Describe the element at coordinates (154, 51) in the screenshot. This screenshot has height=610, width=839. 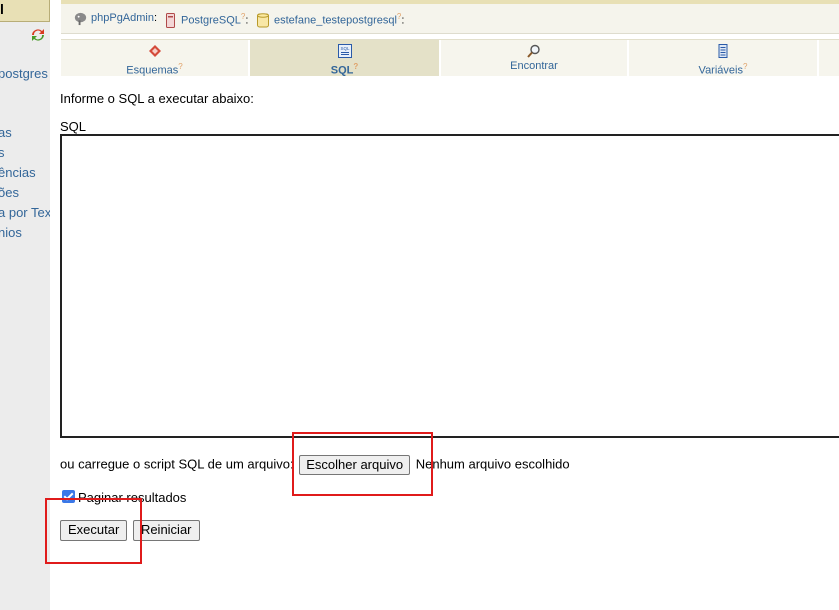
I see `schemas-icon` at that location.